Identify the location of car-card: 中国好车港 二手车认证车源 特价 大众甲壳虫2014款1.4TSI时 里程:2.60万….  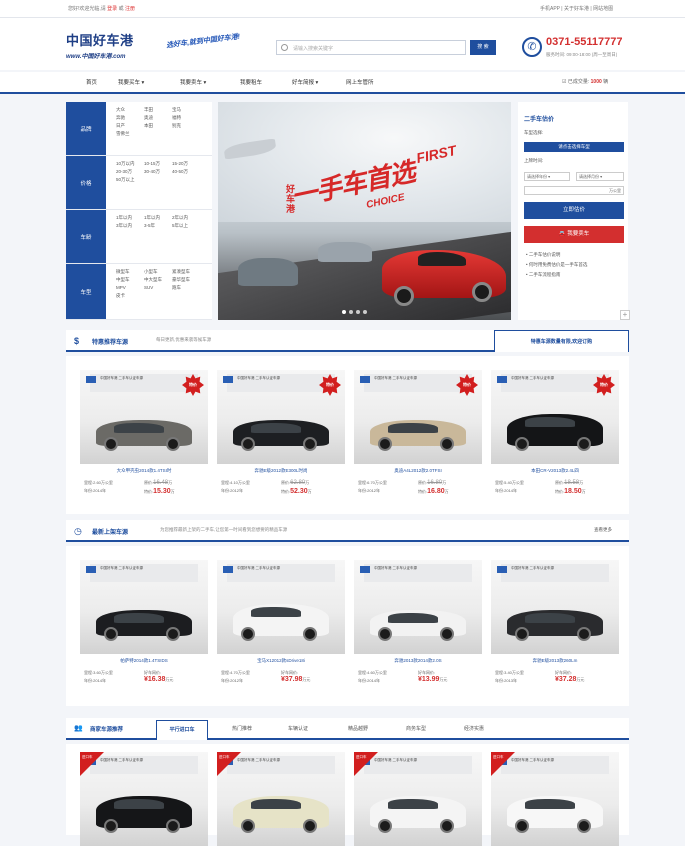
(144, 440).